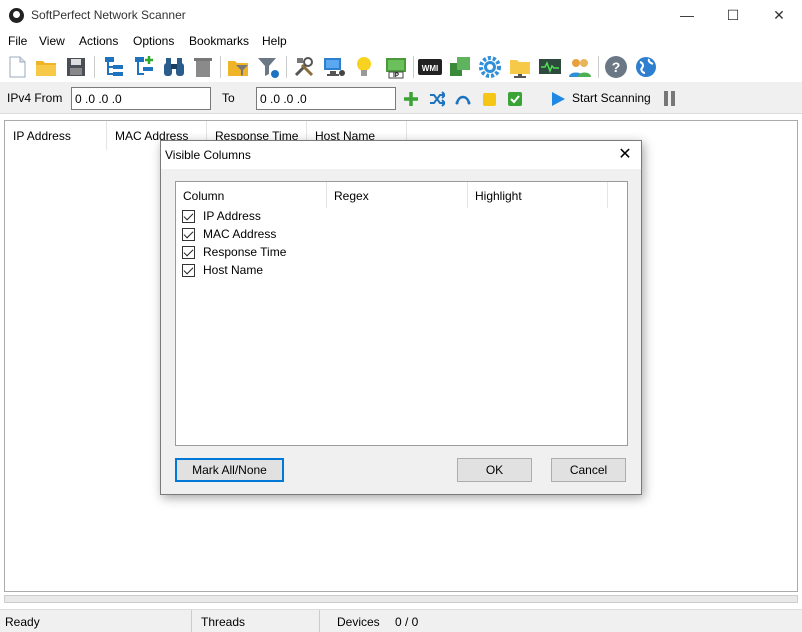 This screenshot has width=802, height=632. Describe the element at coordinates (646, 67) in the screenshot. I see `globe-icon` at that location.